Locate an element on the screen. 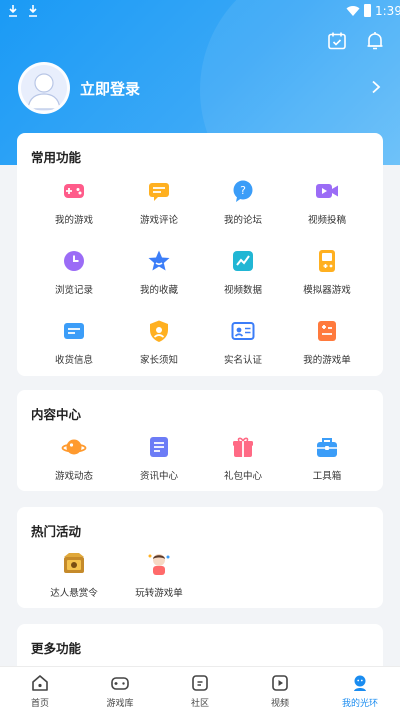  id-card-icon is located at coordinates (243, 331).